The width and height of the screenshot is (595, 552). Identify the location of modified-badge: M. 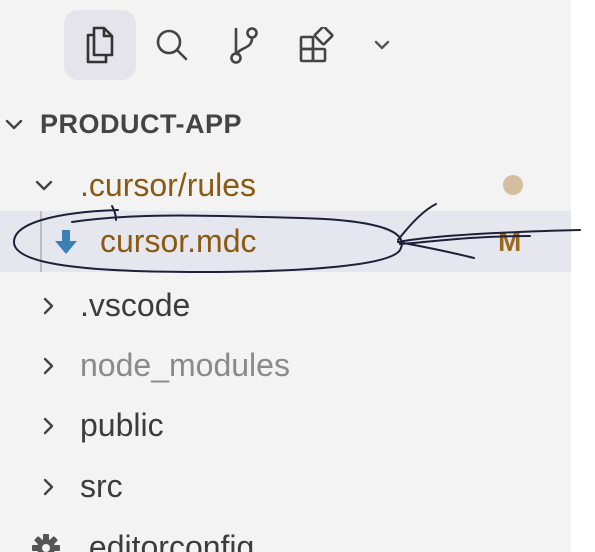
(510, 241).